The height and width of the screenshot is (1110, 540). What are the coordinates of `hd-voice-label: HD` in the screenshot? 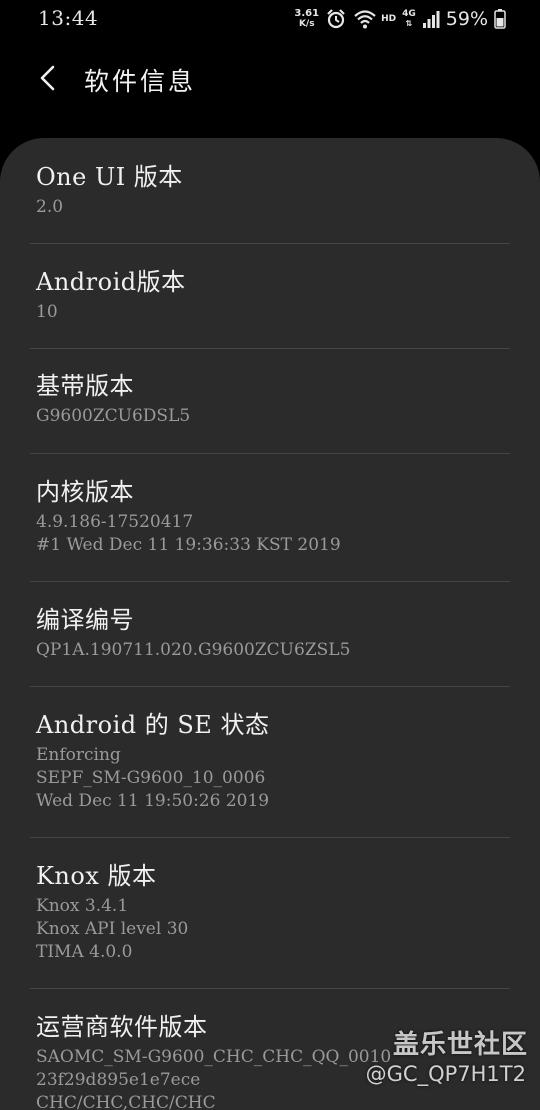 It's located at (389, 19).